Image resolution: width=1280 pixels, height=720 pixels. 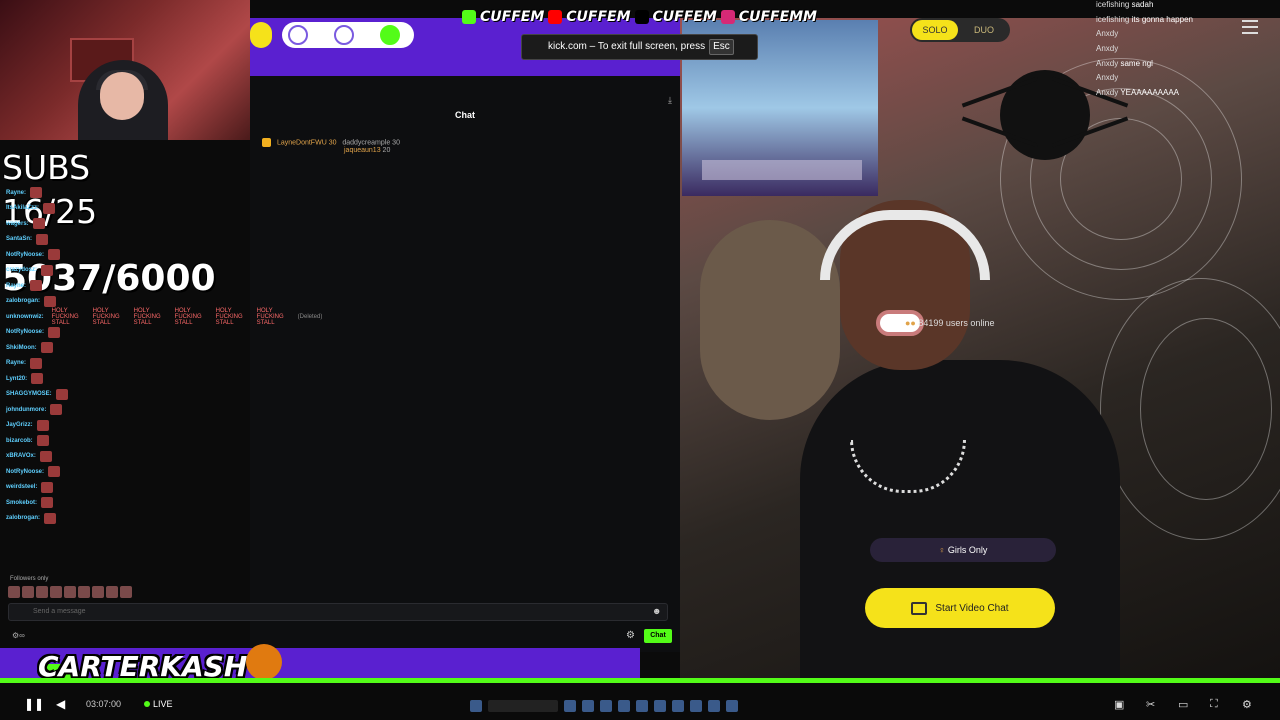 What do you see at coordinates (658, 636) in the screenshot?
I see `send-chat-button: Chat` at bounding box center [658, 636].